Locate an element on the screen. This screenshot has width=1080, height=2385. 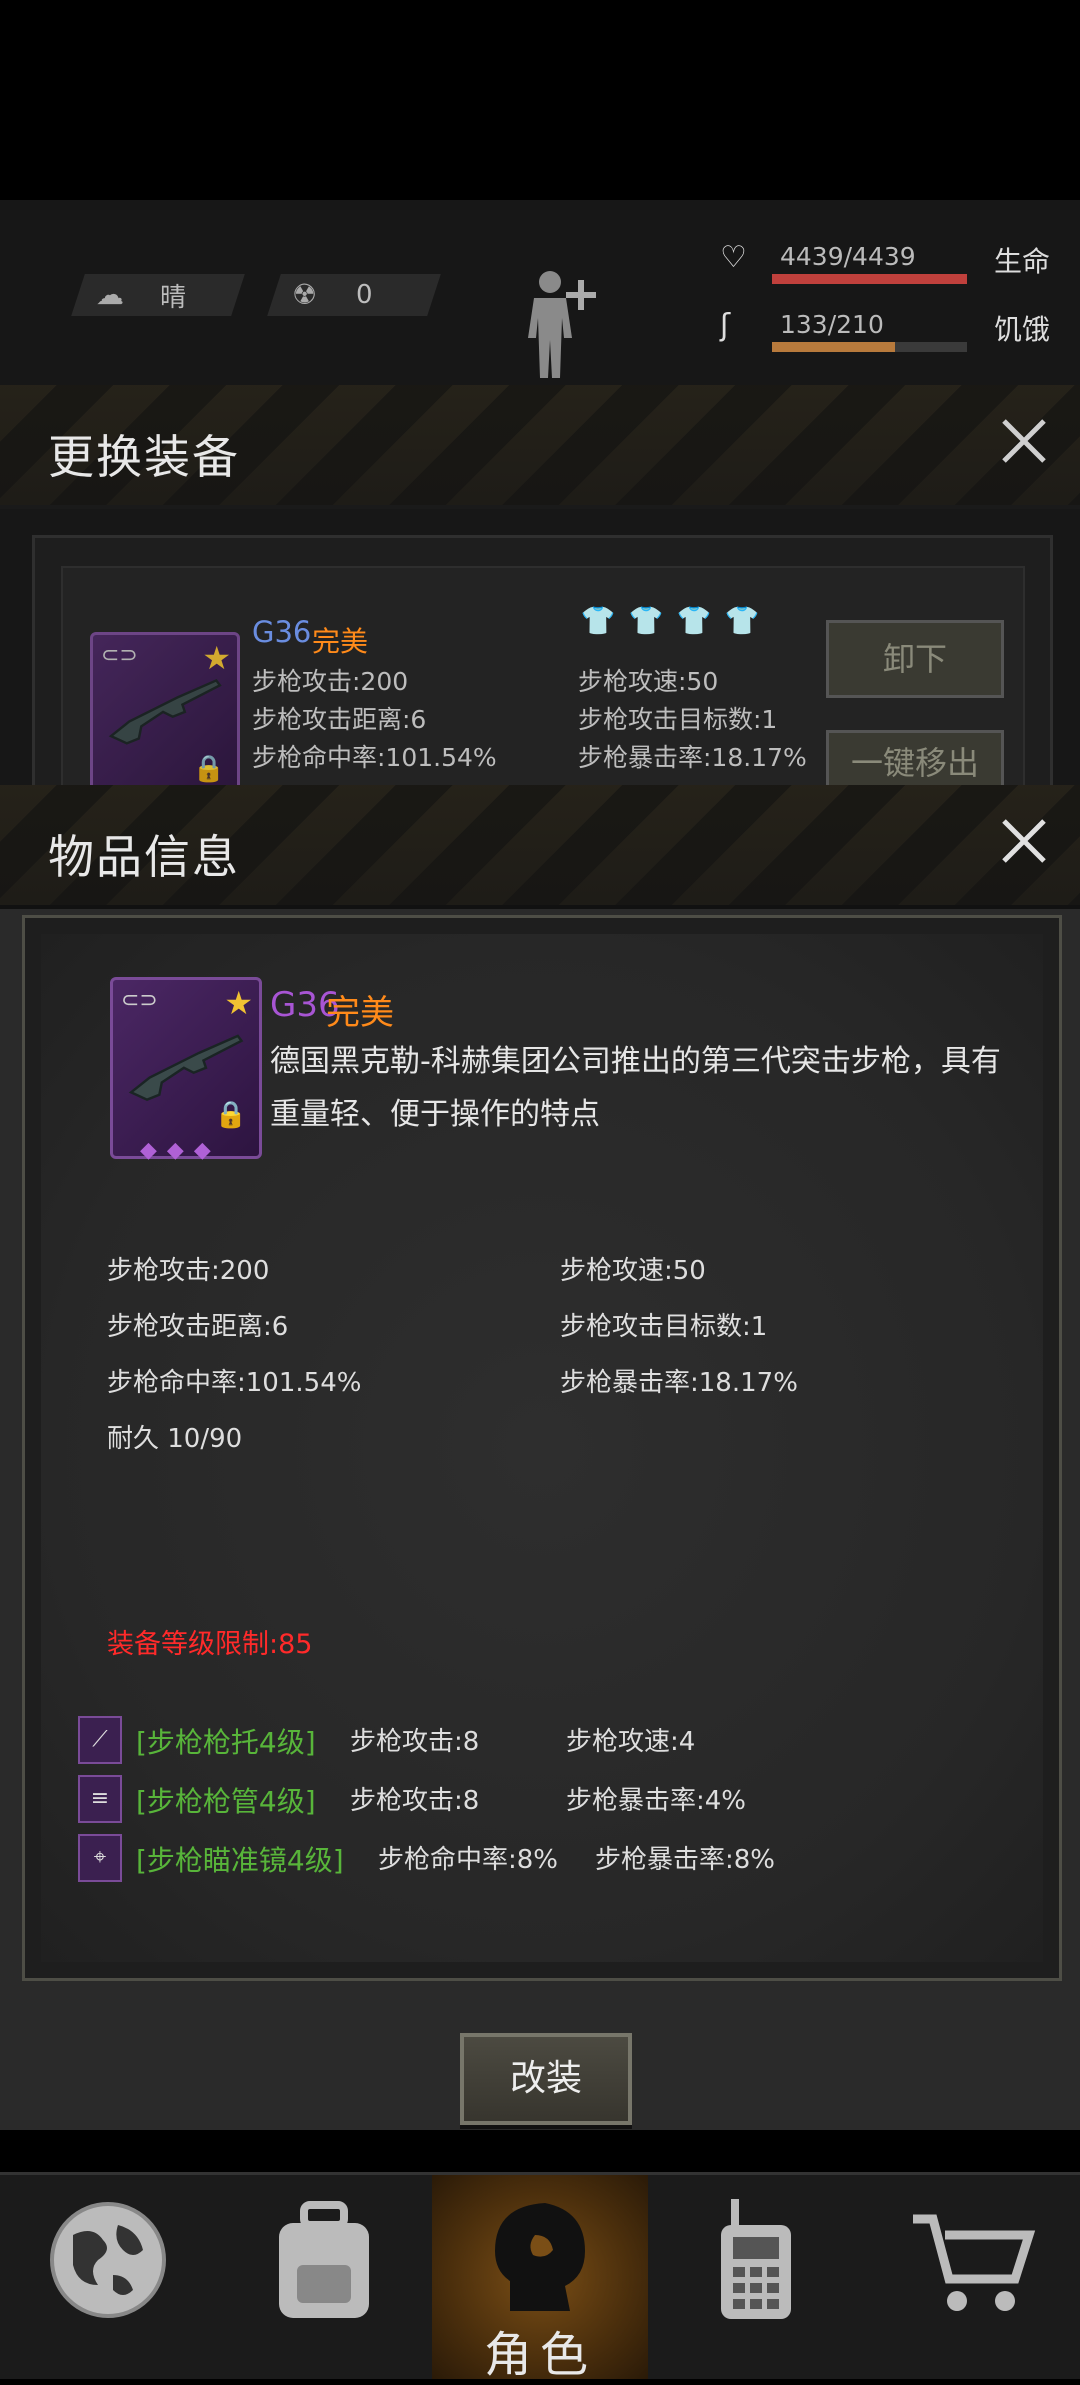
bottom-nav: 角色 is located at coordinates (540, 2277).